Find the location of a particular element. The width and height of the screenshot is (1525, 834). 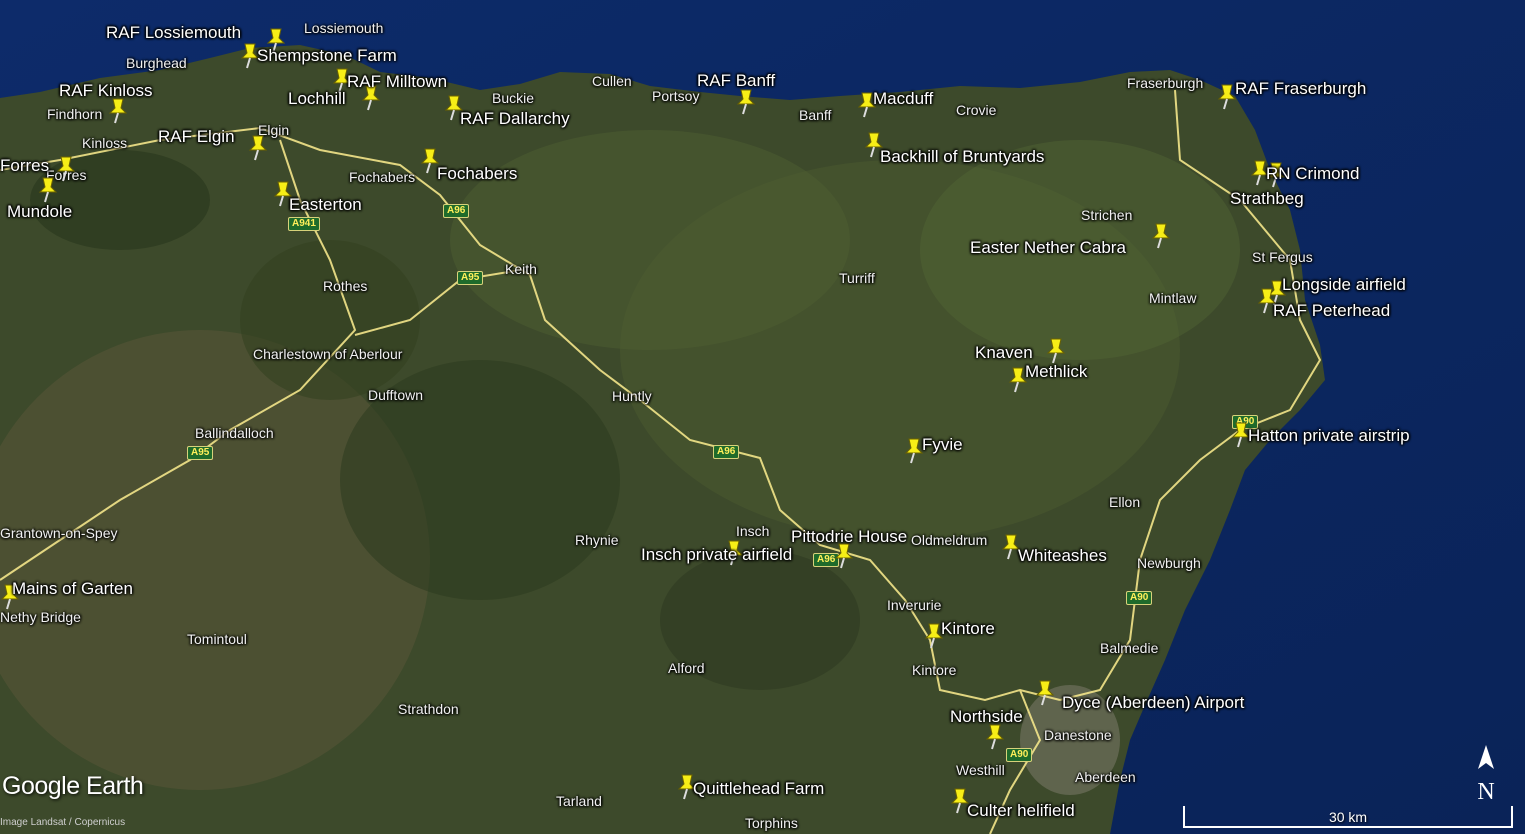

placemark-label: Easter Nether Cabra is located at coordinates (1048, 247).